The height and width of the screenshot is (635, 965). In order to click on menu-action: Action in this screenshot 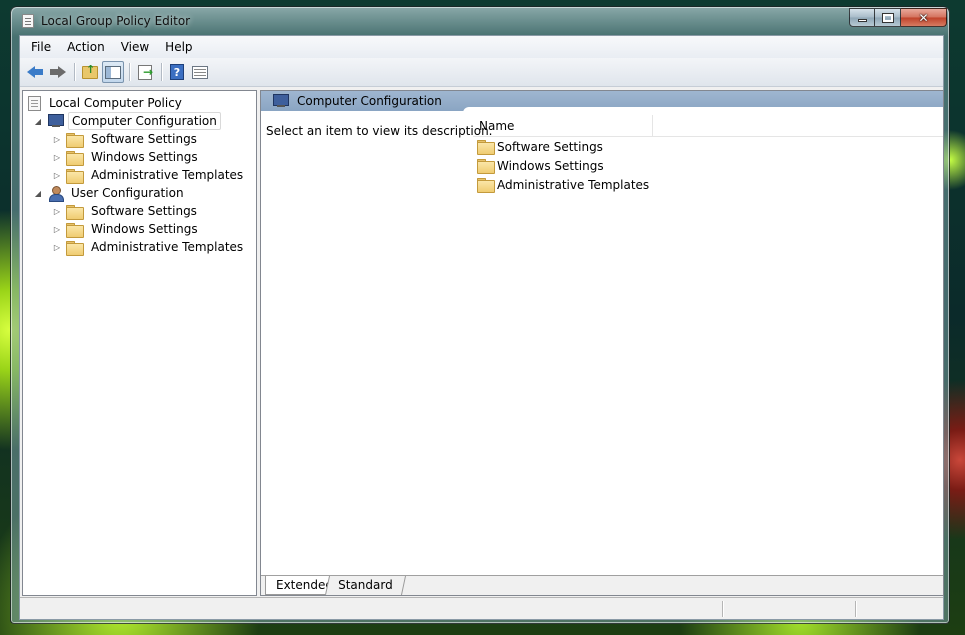, I will do `click(86, 47)`.